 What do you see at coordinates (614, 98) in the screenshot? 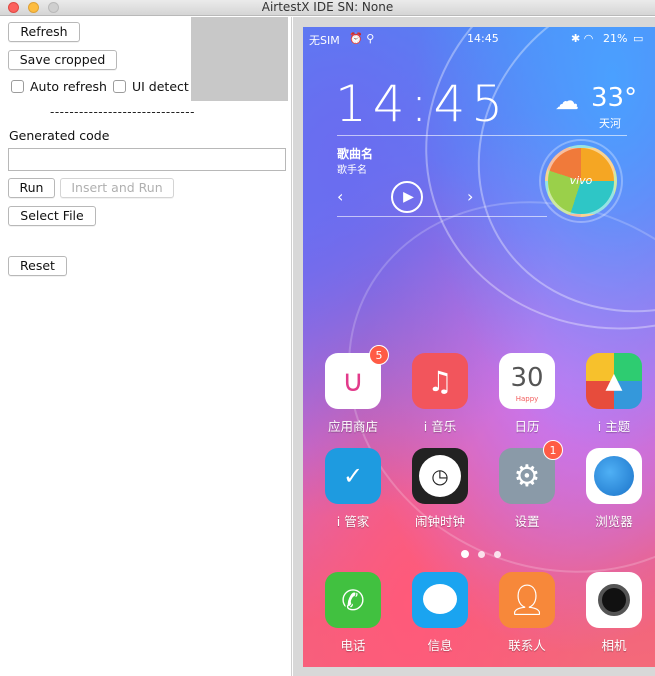
I see `widget-temperature: 33°` at bounding box center [614, 98].